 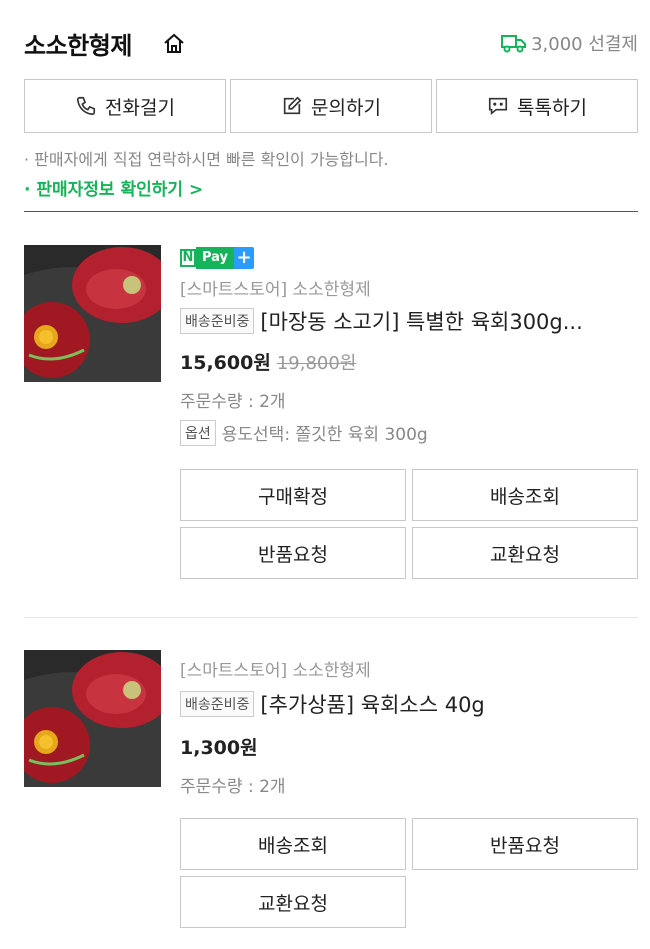 I want to click on store-header: 소소한형제 3,000 선결제, so click(x=331, y=46).